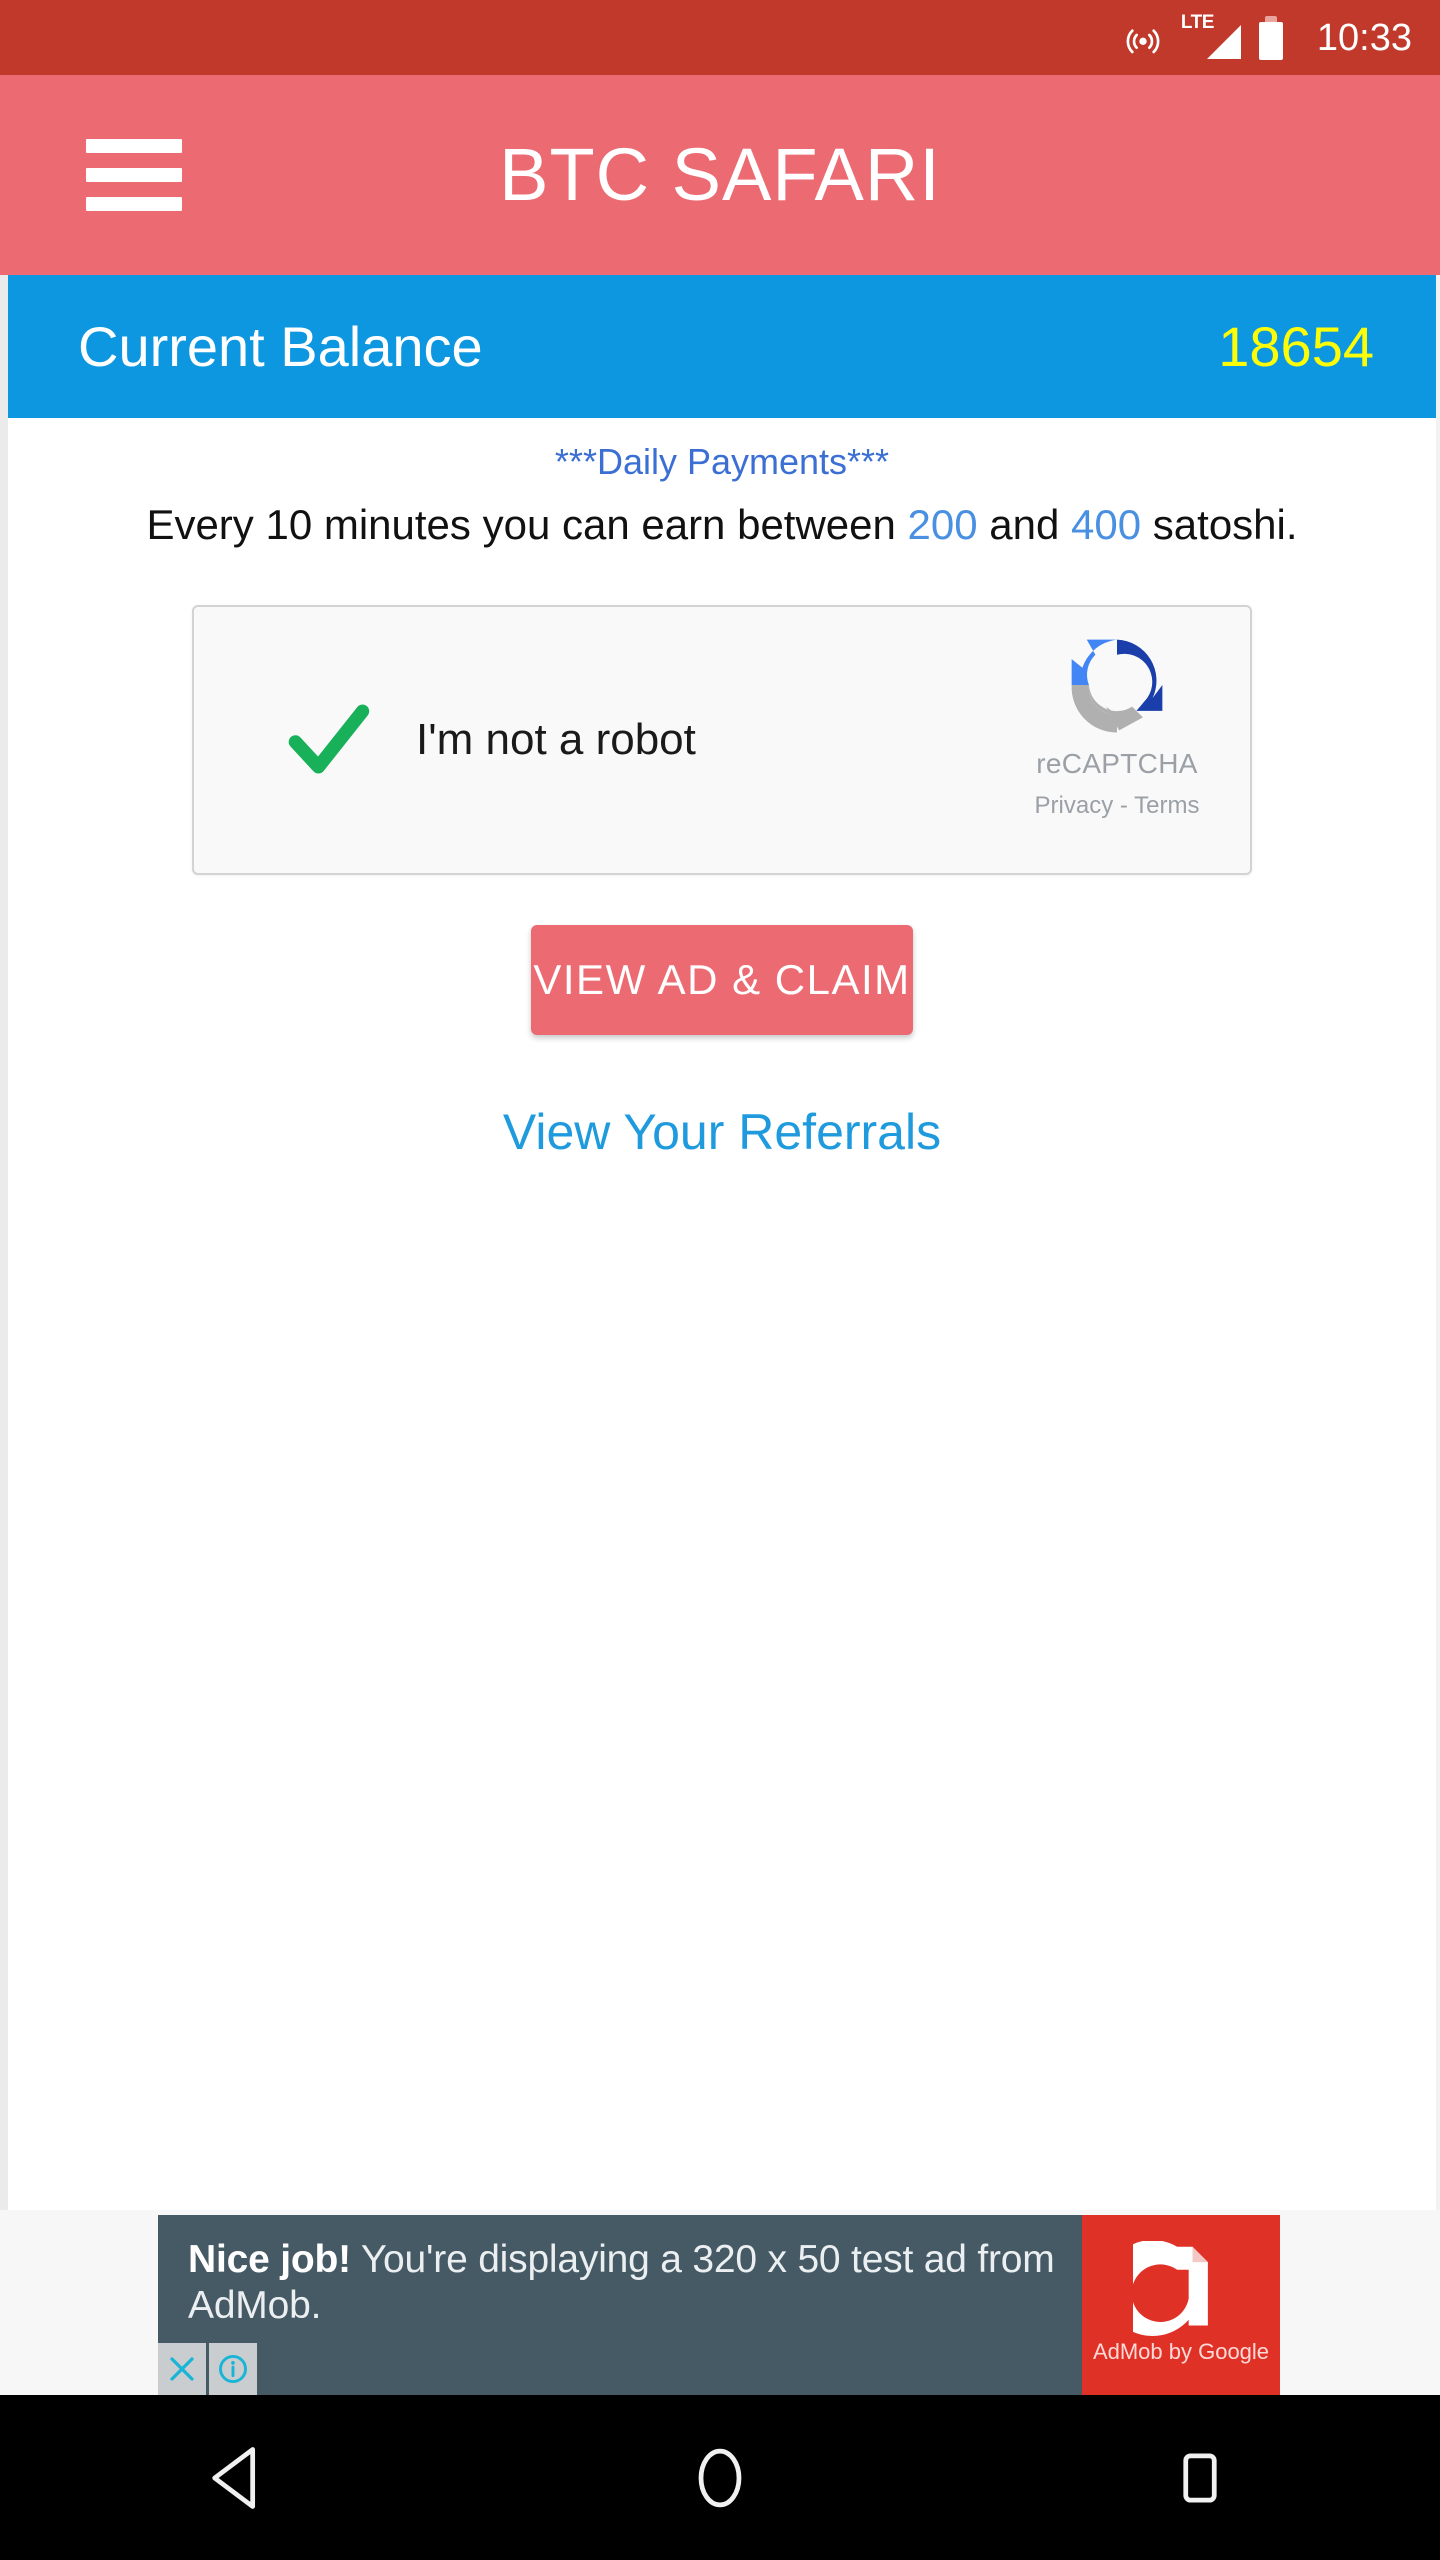 Image resolution: width=1440 pixels, height=2560 pixels. I want to click on status-bar: LTE 10:33, so click(720, 37).